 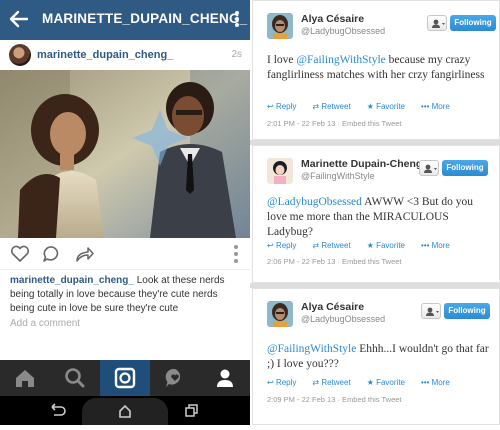 What do you see at coordinates (84, 256) in the screenshot?
I see `share-icon` at bounding box center [84, 256].